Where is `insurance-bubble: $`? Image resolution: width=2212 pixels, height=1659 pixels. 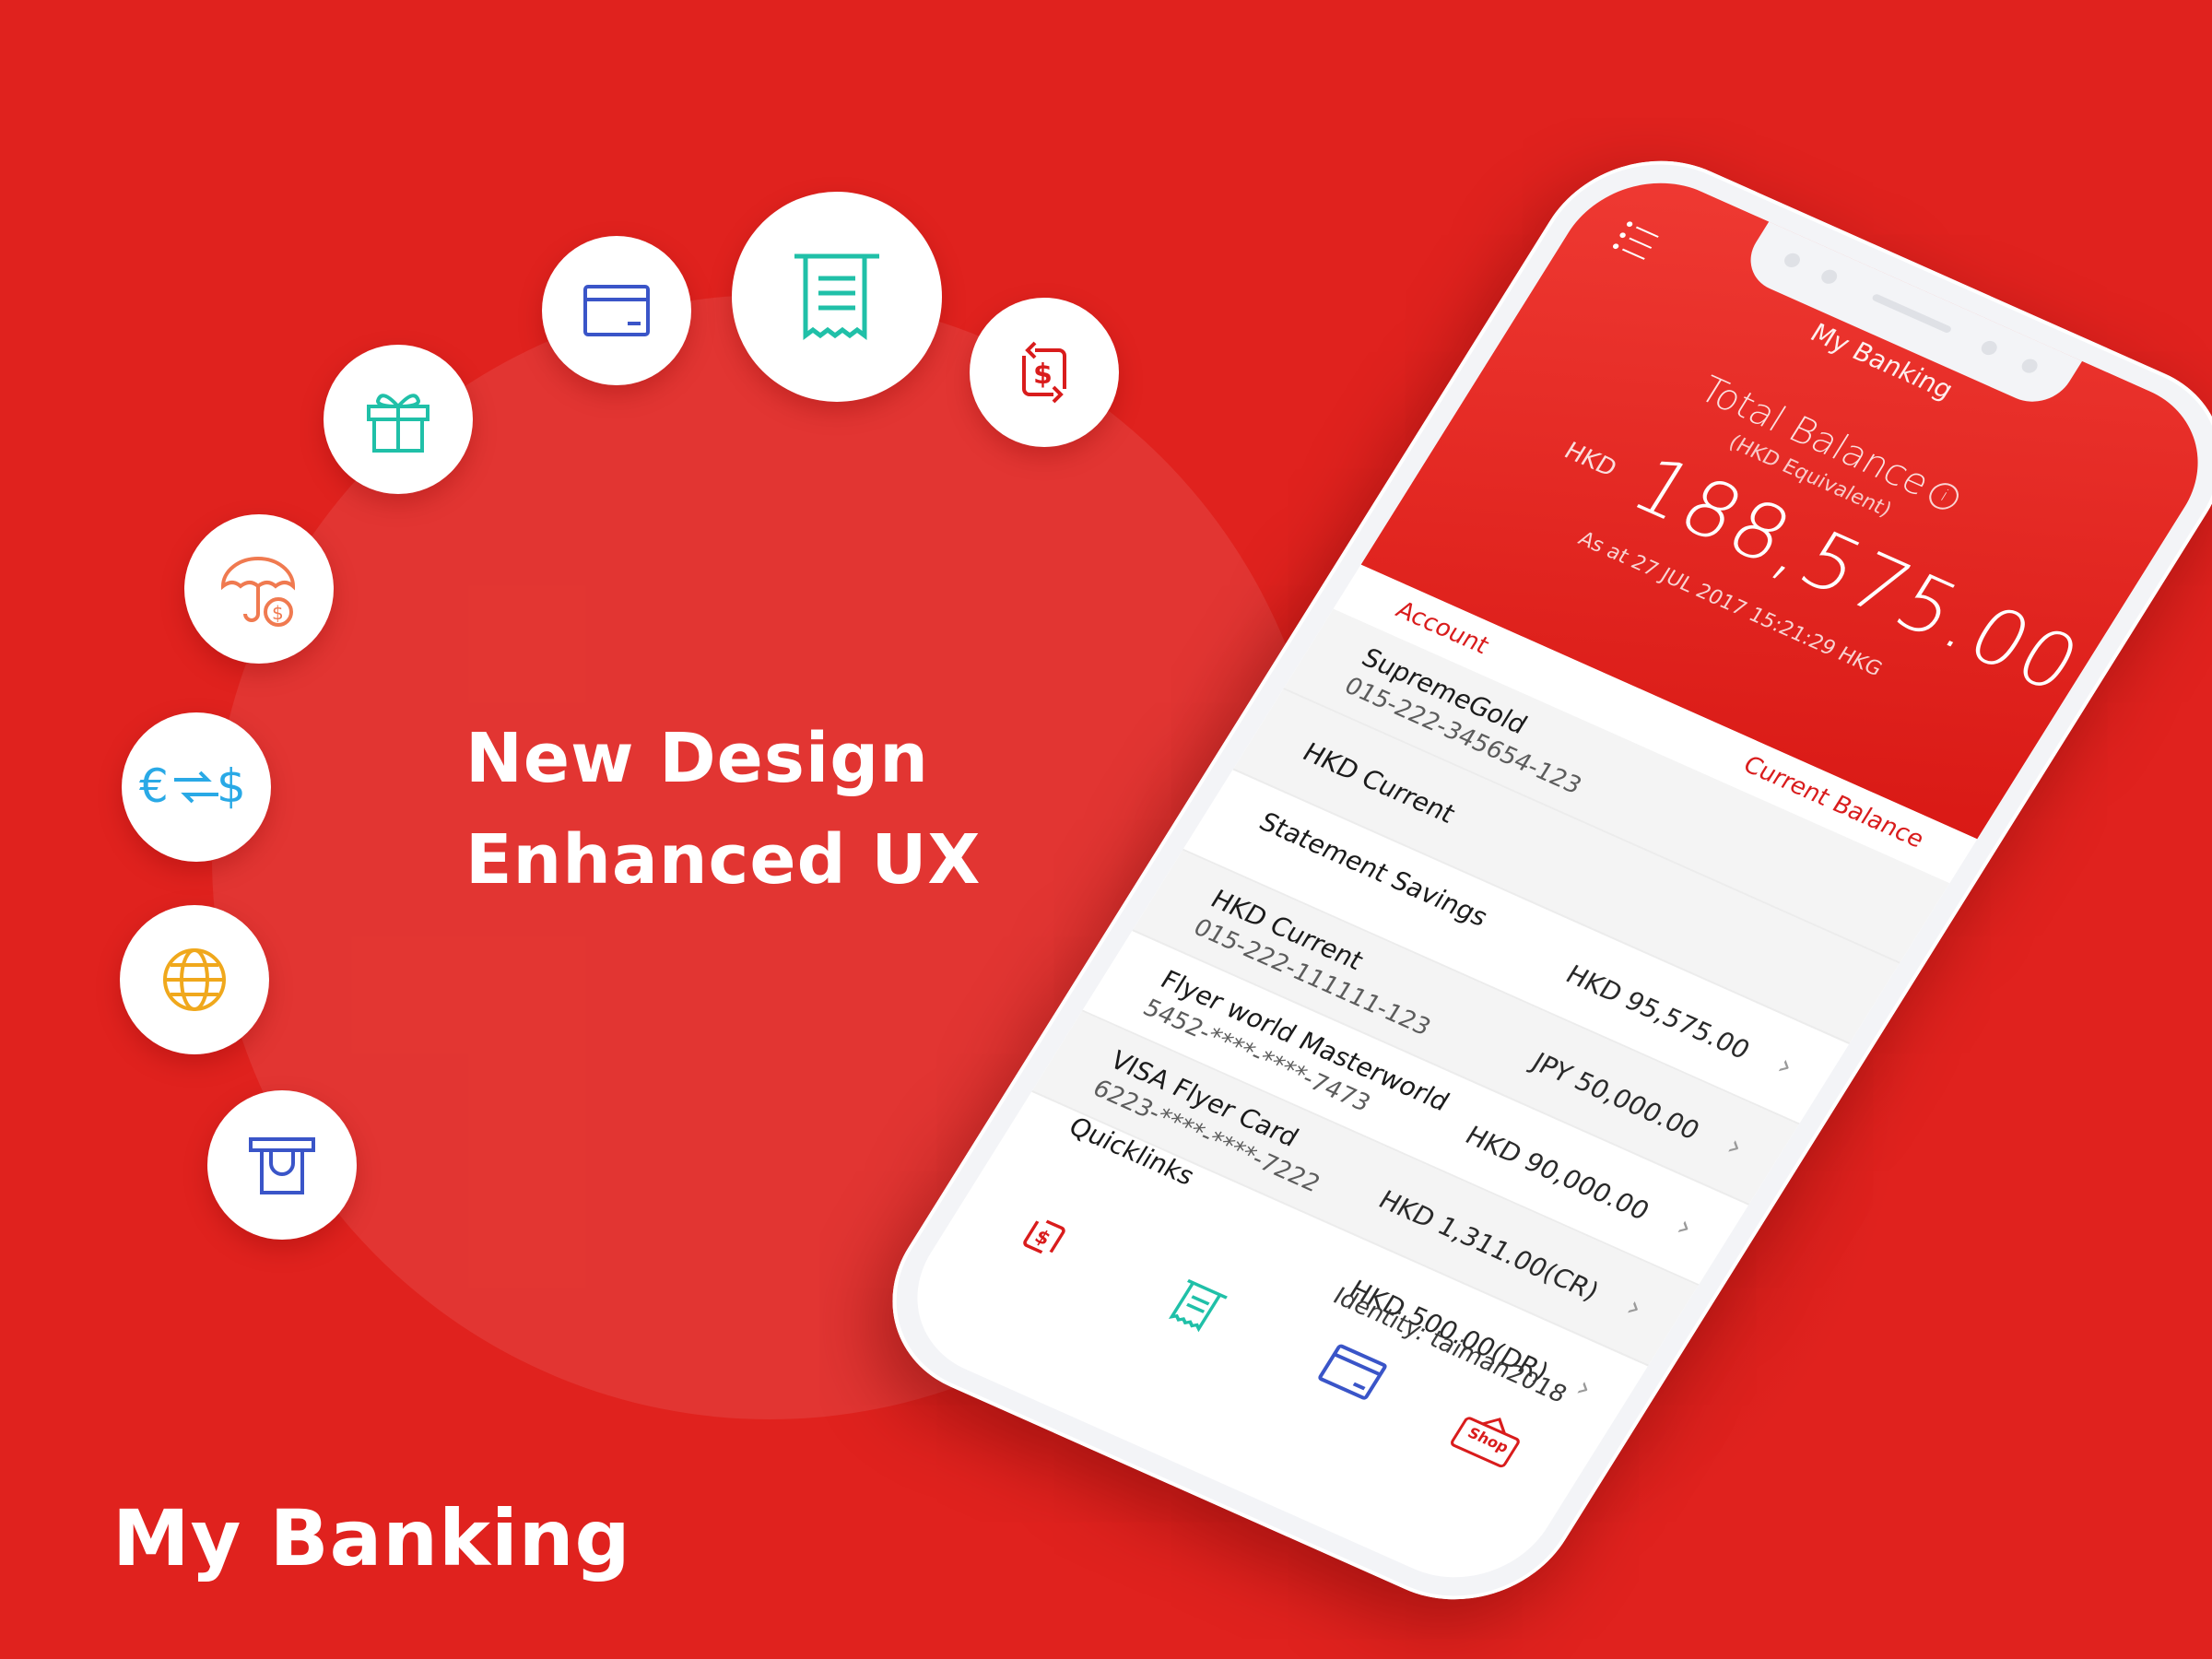
insurance-bubble: $ is located at coordinates (259, 589).